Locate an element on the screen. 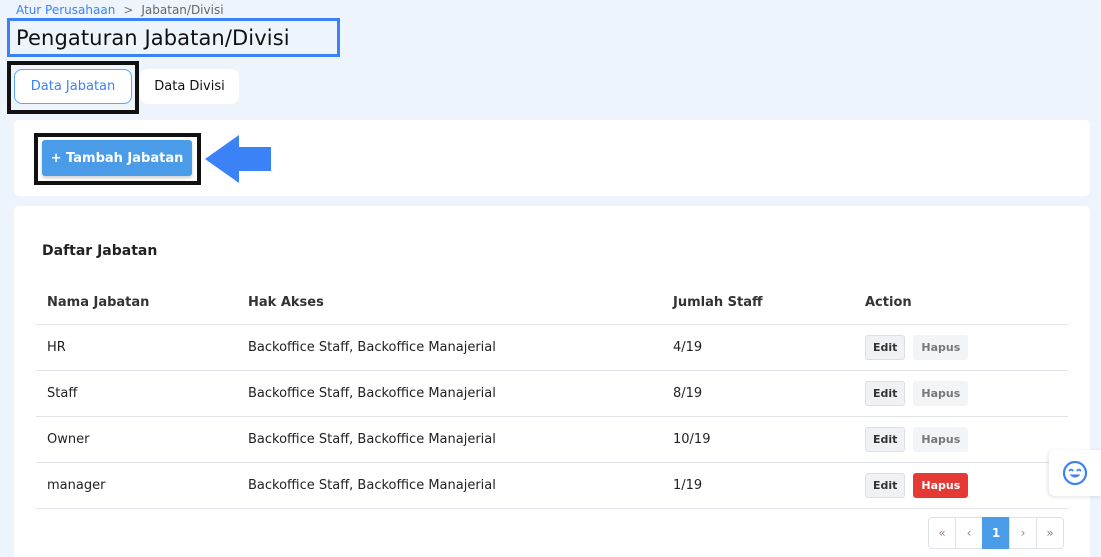 The height and width of the screenshot is (557, 1101). arrow-left-icon is located at coordinates (238, 159).